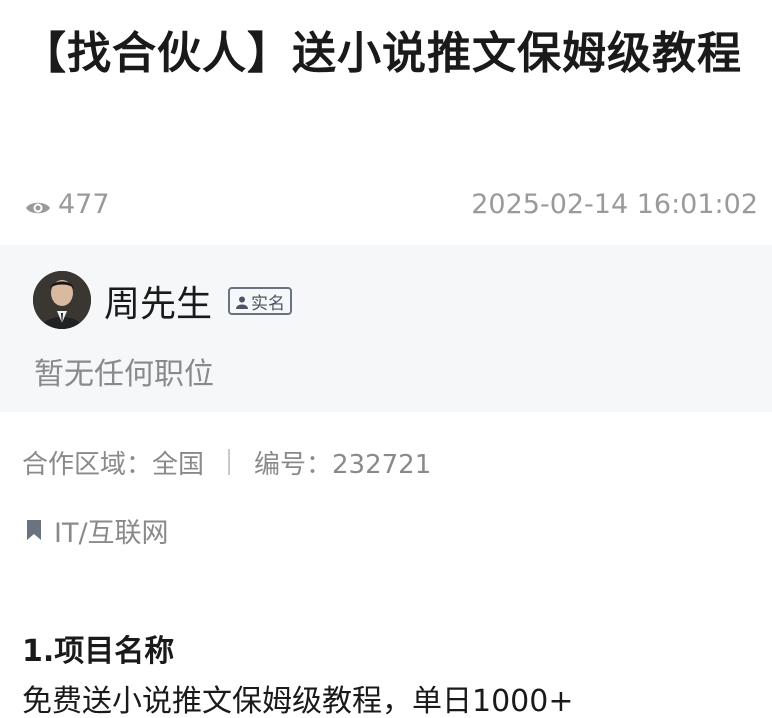  What do you see at coordinates (38, 204) in the screenshot?
I see `eye-icon` at bounding box center [38, 204].